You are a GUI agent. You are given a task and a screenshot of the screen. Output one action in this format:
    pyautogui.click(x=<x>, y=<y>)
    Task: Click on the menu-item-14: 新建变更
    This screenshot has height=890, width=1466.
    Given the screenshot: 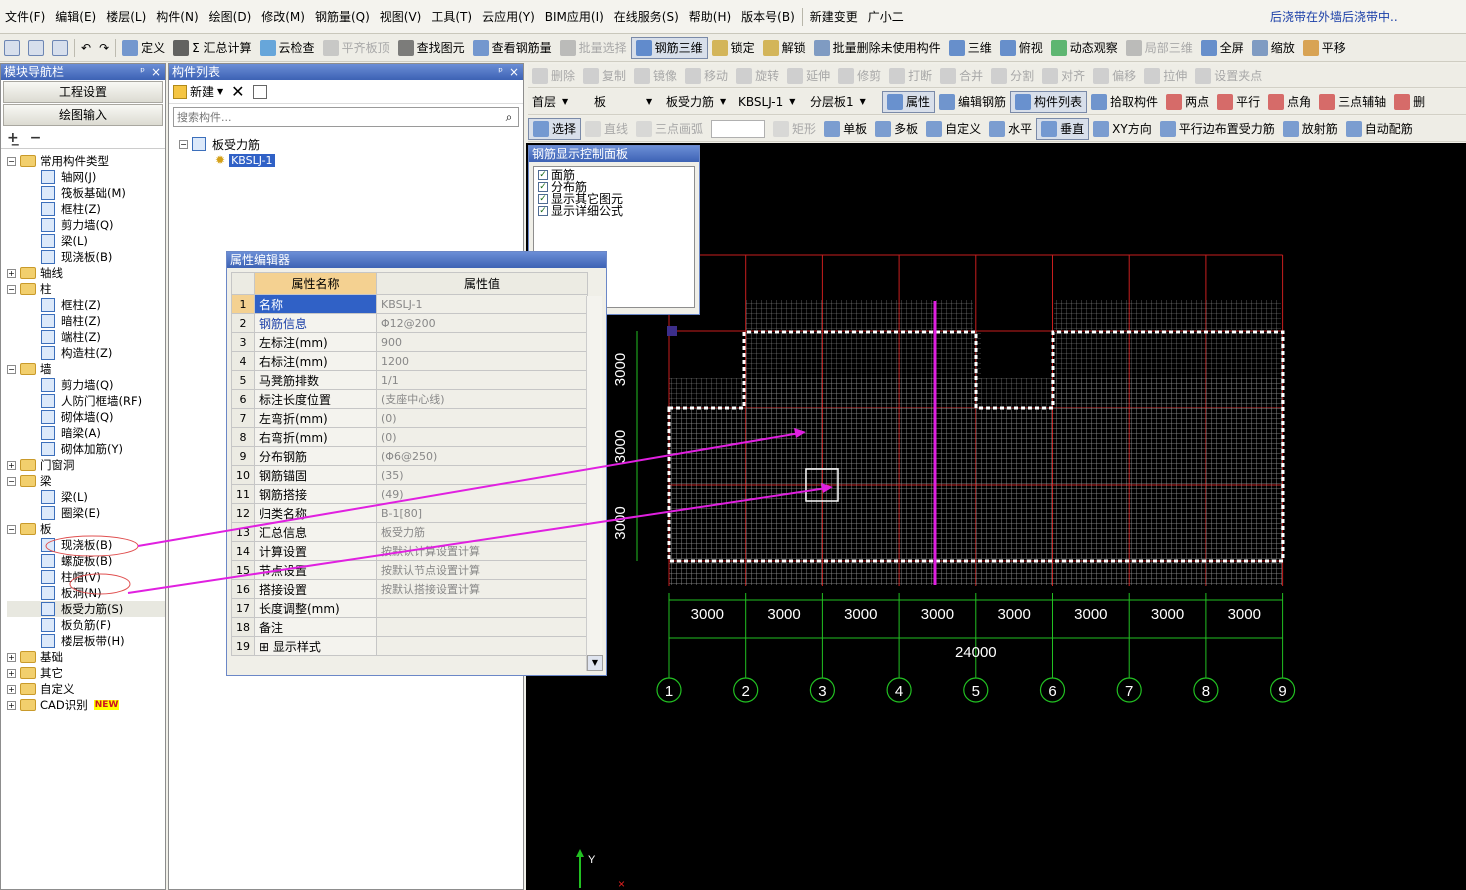 What is the action you would take?
    pyautogui.click(x=834, y=17)
    